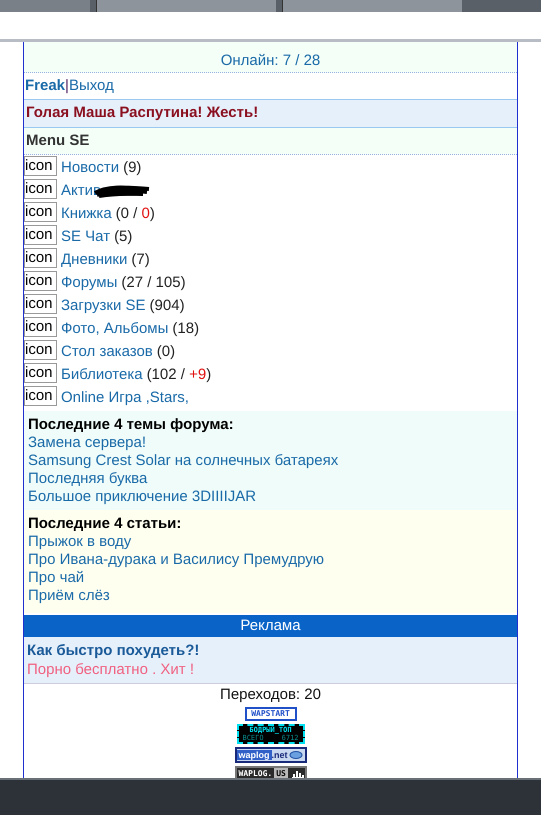 The width and height of the screenshot is (541, 815). Describe the element at coordinates (123, 237) in the screenshot. I see `item-count: (5)` at that location.